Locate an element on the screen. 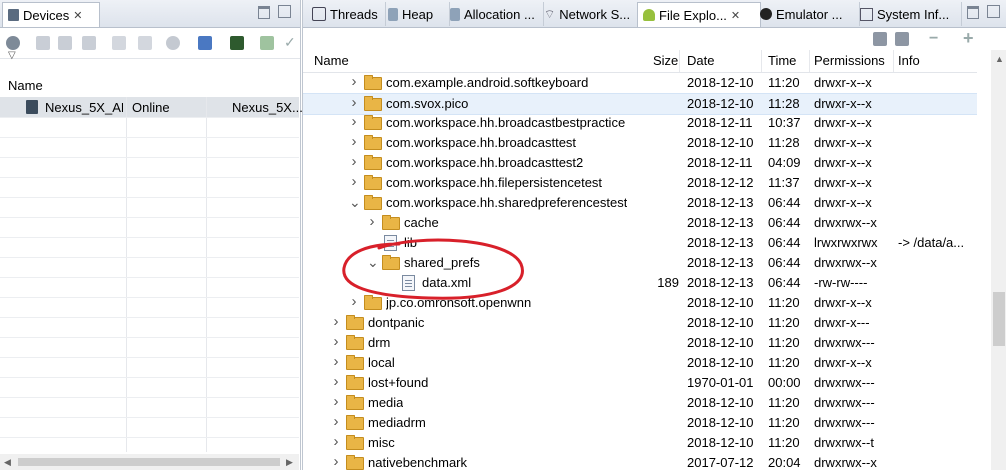  opengl-trace-icon is located at coordinates (267, 43).